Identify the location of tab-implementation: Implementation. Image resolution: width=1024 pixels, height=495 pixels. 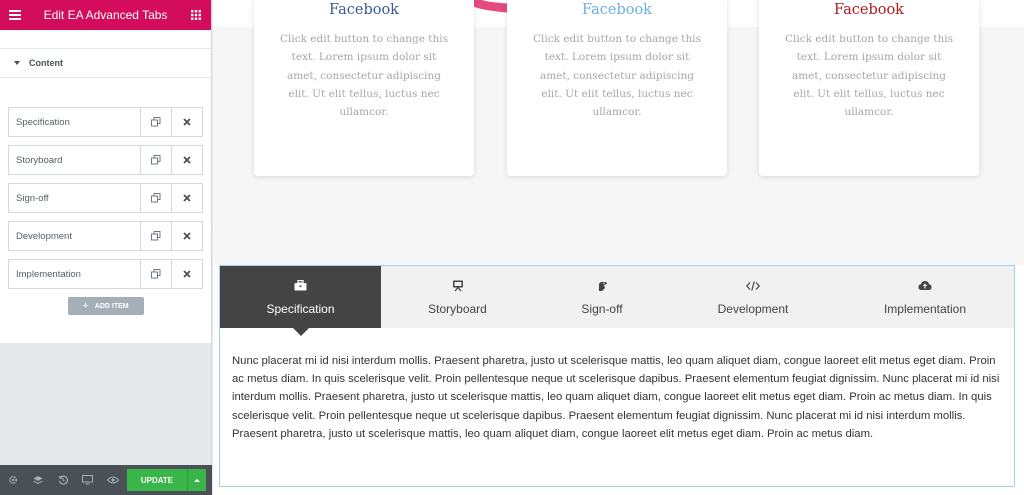
(925, 297).